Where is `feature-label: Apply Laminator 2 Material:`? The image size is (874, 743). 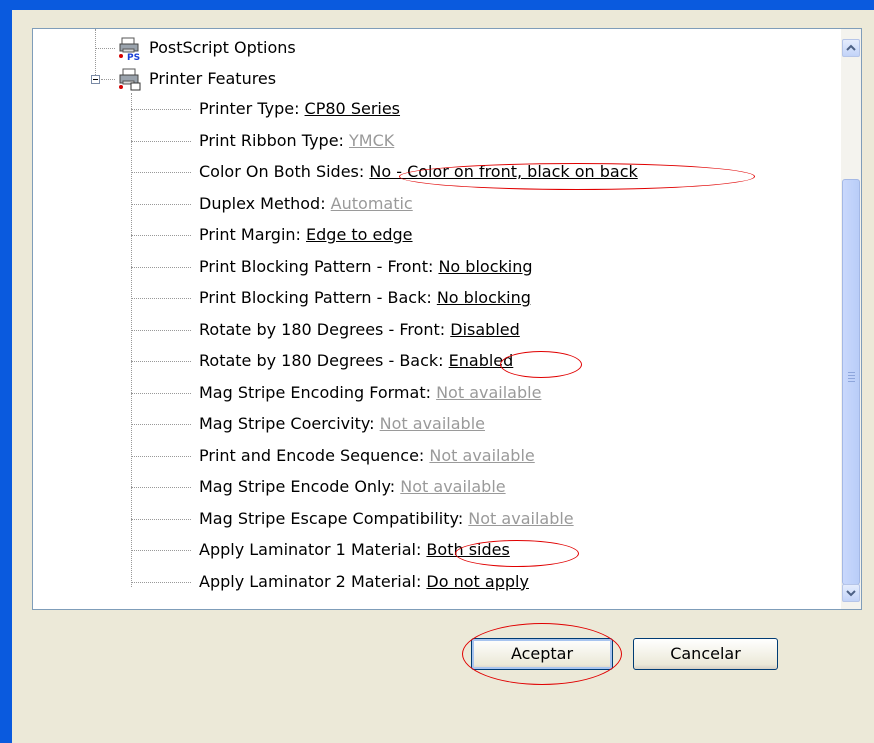
feature-label: Apply Laminator 2 Material: is located at coordinates (313, 581).